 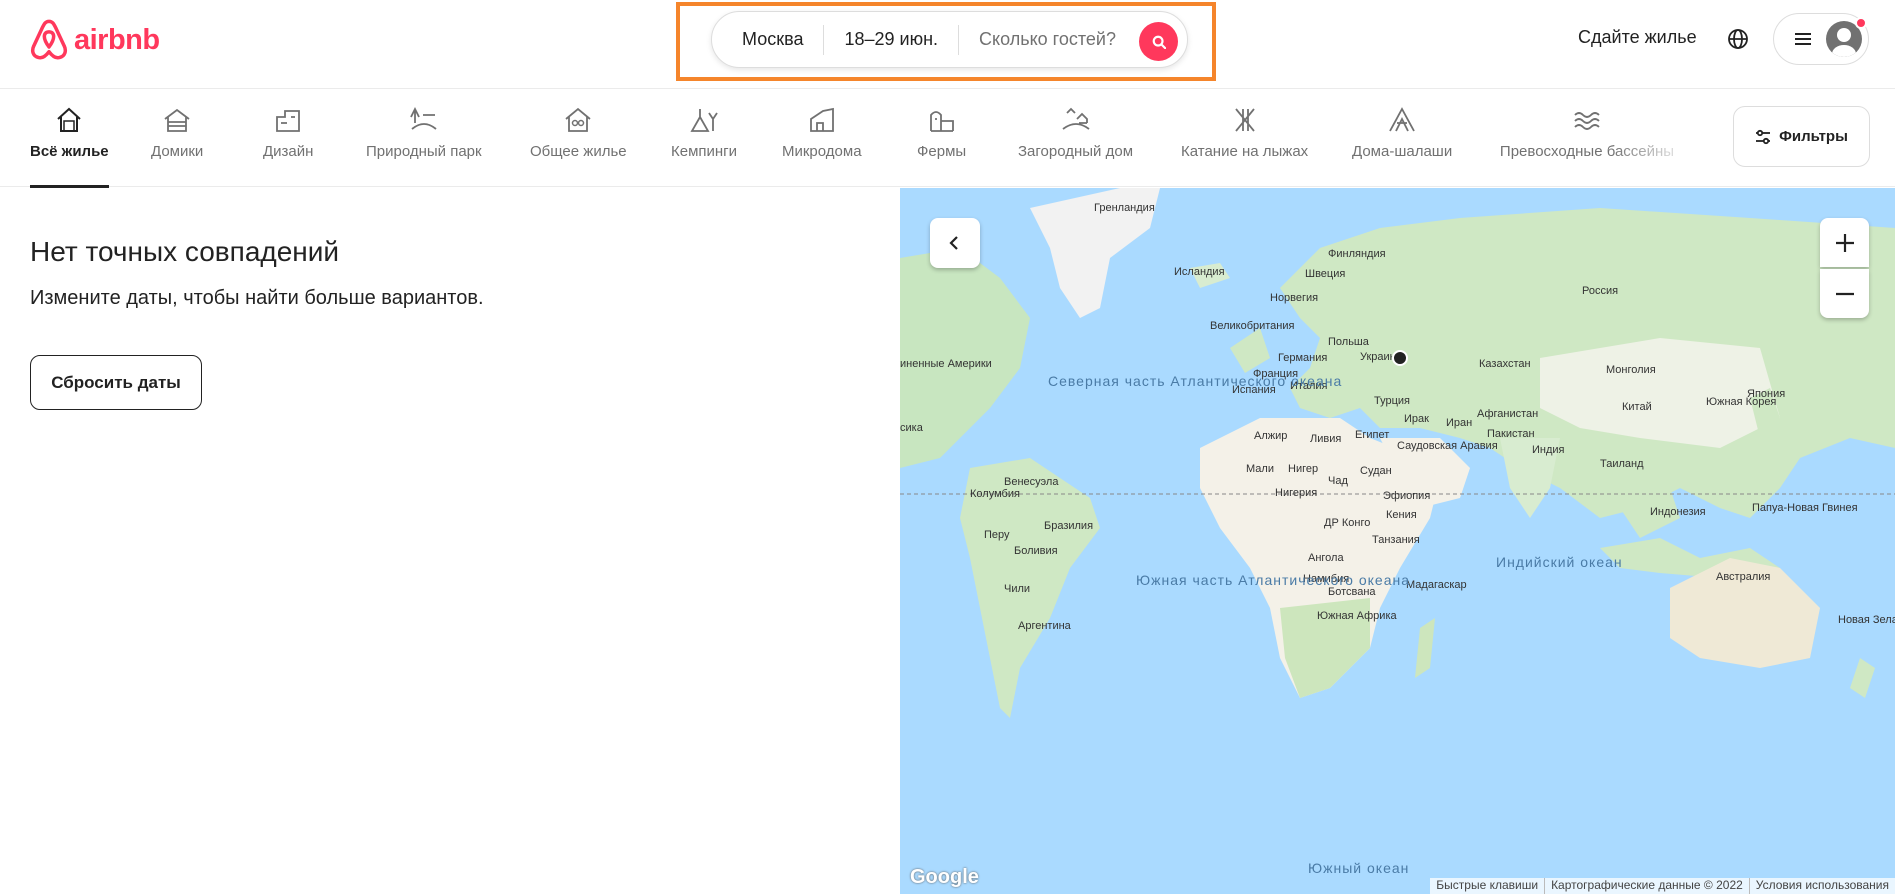 What do you see at coordinates (1400, 358) in the screenshot?
I see `location-pin` at bounding box center [1400, 358].